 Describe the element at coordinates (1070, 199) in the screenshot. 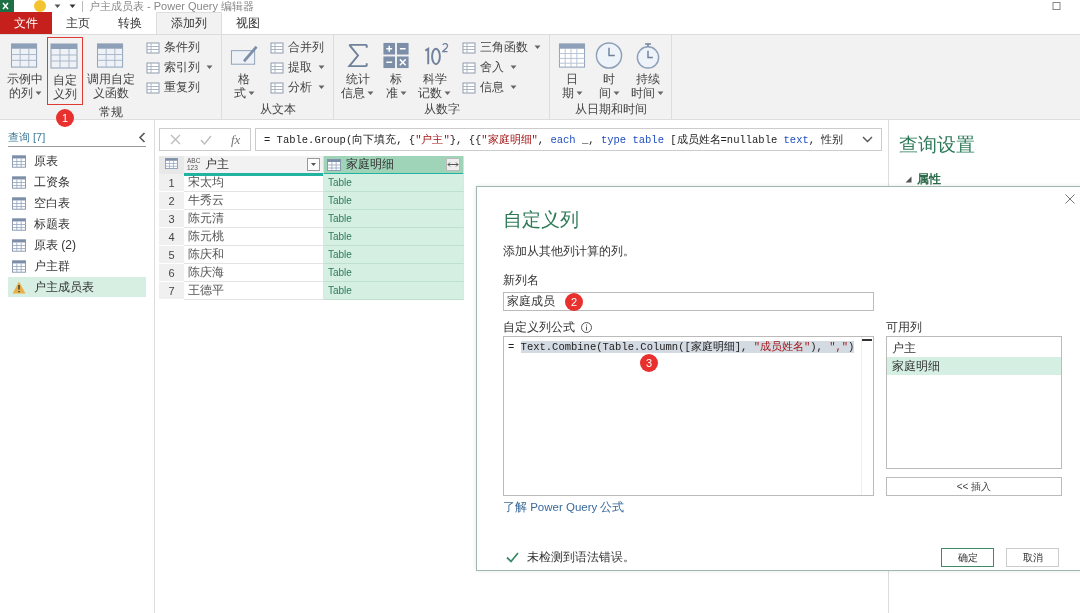

I see `close-icon` at that location.